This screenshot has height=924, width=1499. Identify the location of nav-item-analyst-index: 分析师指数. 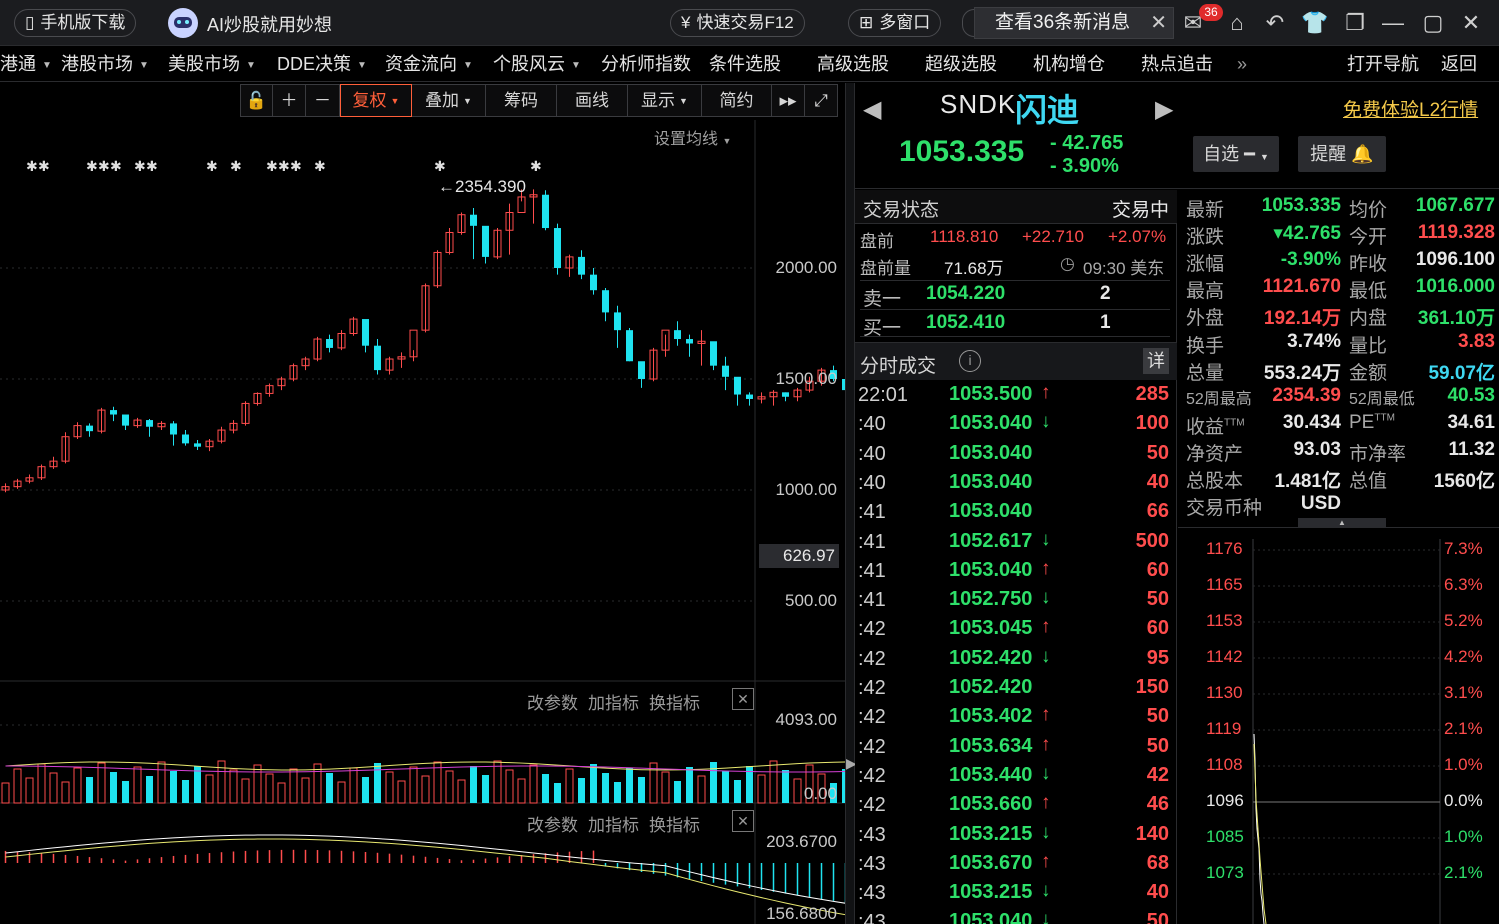
(646, 64).